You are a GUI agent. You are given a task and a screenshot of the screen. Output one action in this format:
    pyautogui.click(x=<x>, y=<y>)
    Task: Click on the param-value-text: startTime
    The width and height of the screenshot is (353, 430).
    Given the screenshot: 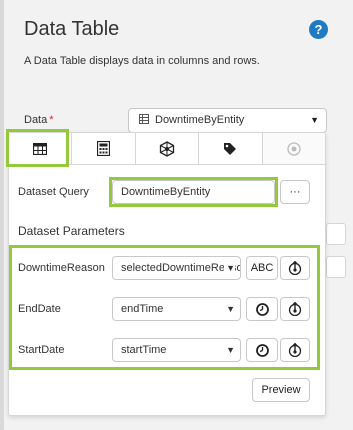 What is the action you would take?
    pyautogui.click(x=144, y=350)
    